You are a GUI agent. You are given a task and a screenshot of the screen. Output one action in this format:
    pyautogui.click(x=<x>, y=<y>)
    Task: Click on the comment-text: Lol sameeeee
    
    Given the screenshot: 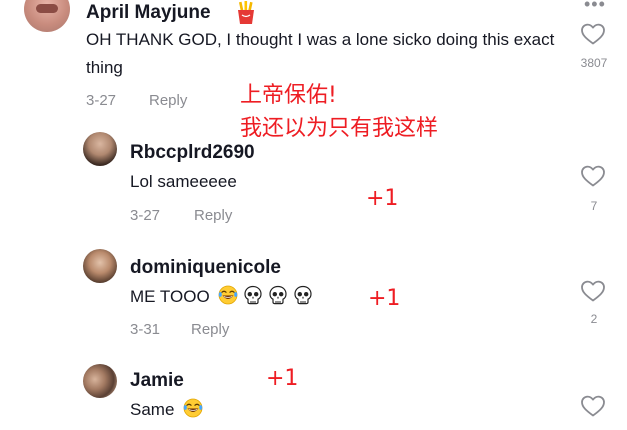 What is the action you would take?
    pyautogui.click(x=183, y=181)
    